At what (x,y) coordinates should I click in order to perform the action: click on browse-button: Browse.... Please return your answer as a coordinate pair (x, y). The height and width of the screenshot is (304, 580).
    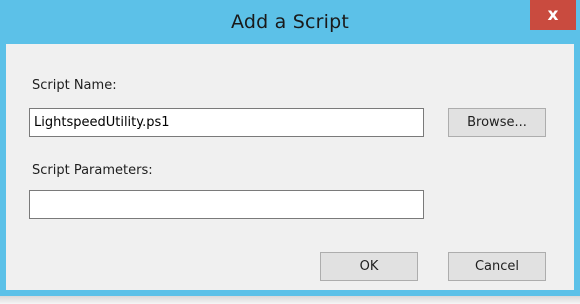
    Looking at the image, I should click on (497, 122).